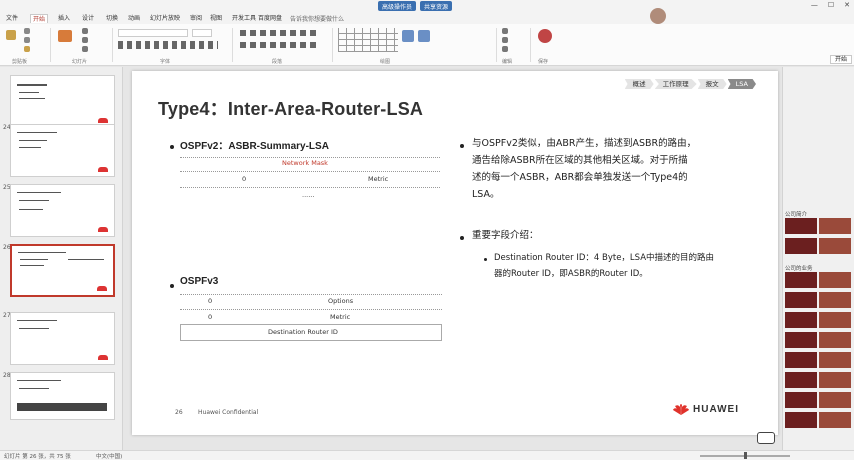 The height and width of the screenshot is (460, 854). I want to click on breadcrumb-item: 工作原理, so click(675, 84).